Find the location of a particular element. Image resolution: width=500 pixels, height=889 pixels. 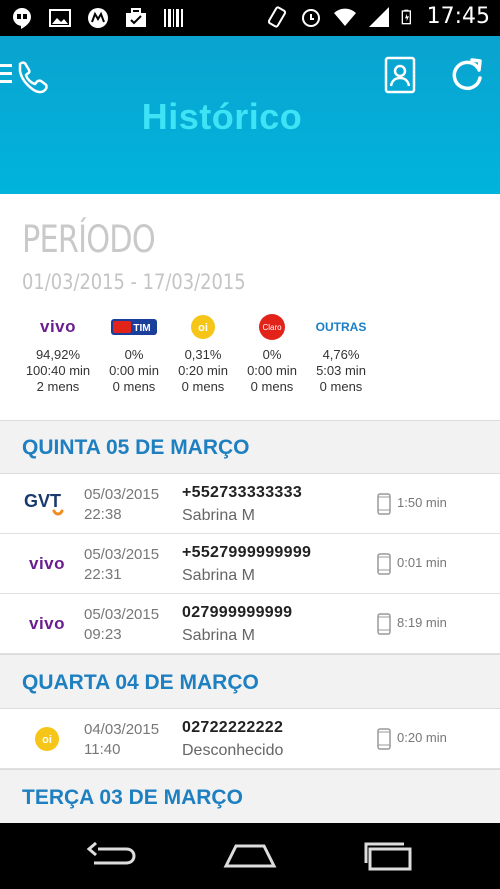

operator-claro: Claro 0% 0:00 min 0 mens is located at coordinates (272, 353).